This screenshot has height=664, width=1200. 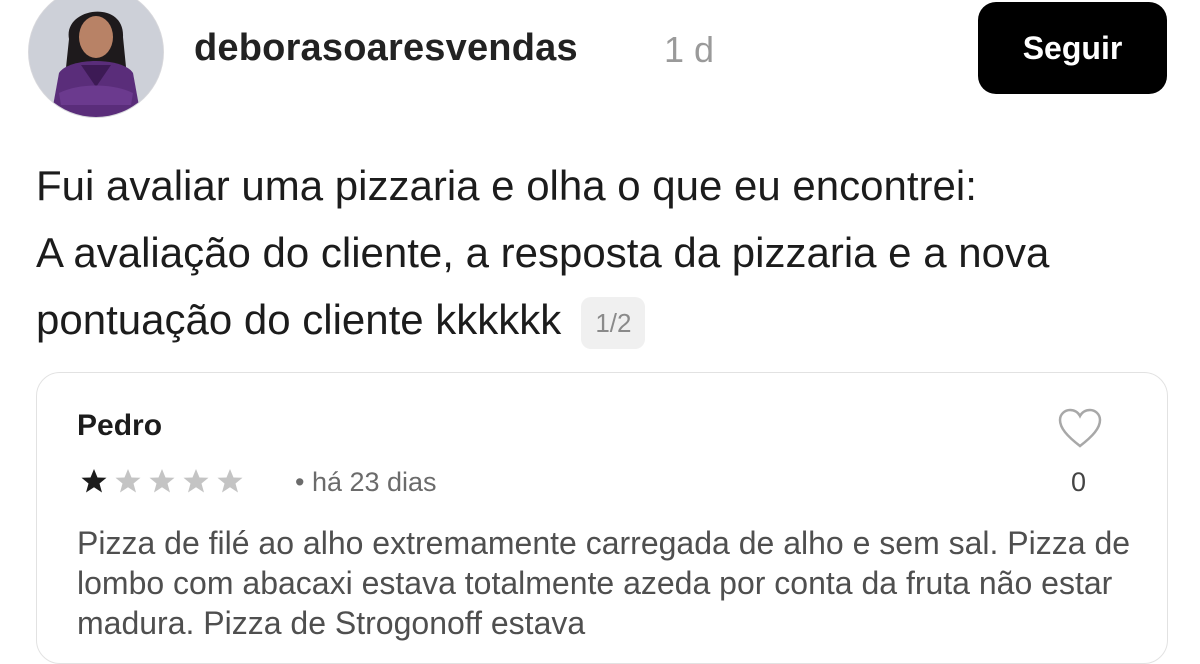 I want to click on caption-line-last: pontuação do cliente kkkkkk 1/2, so click(x=611, y=319).